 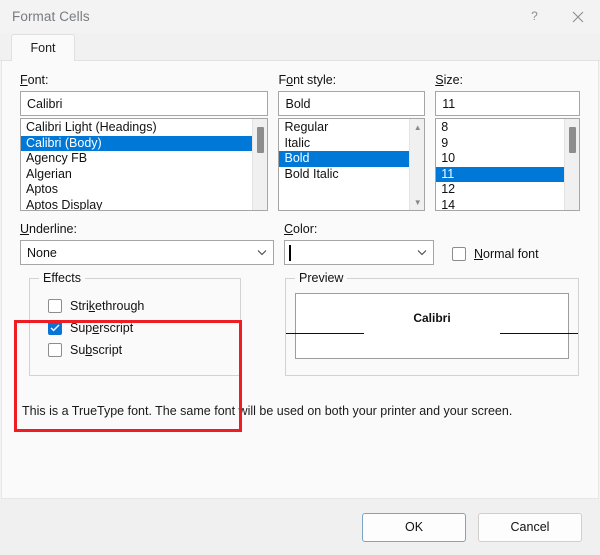 I want to click on font-input-value: Calibri, so click(x=45, y=103).